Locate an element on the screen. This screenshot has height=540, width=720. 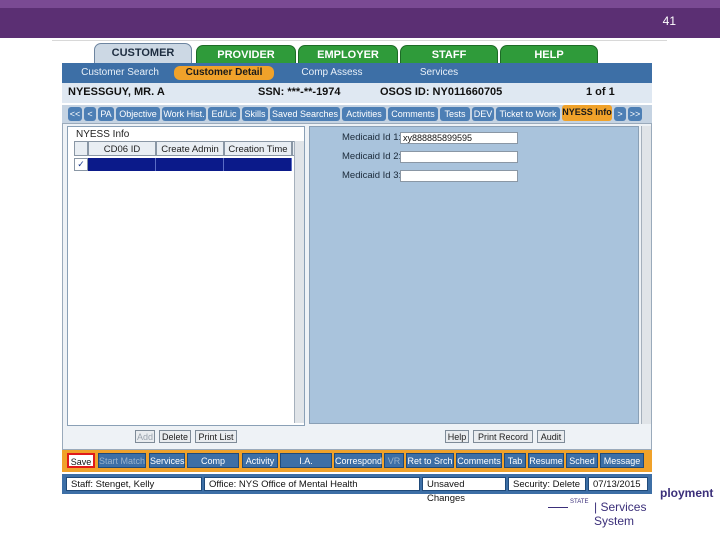
status-date: 07/13/2015 is located at coordinates (618, 484).